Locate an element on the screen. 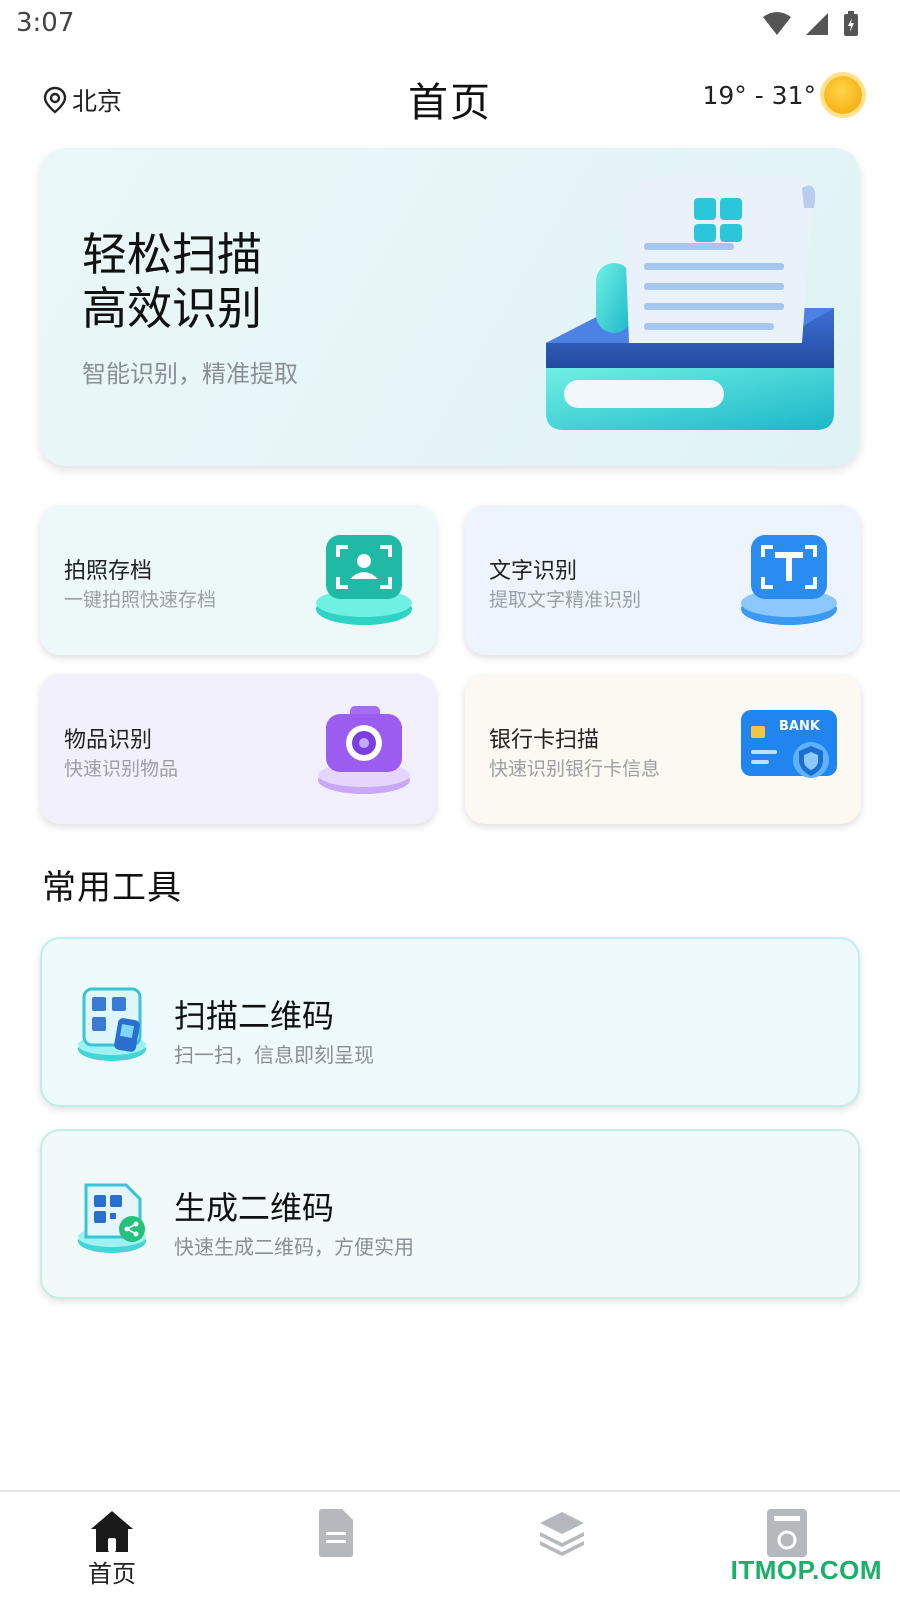  signal-icon is located at coordinates (817, 24).